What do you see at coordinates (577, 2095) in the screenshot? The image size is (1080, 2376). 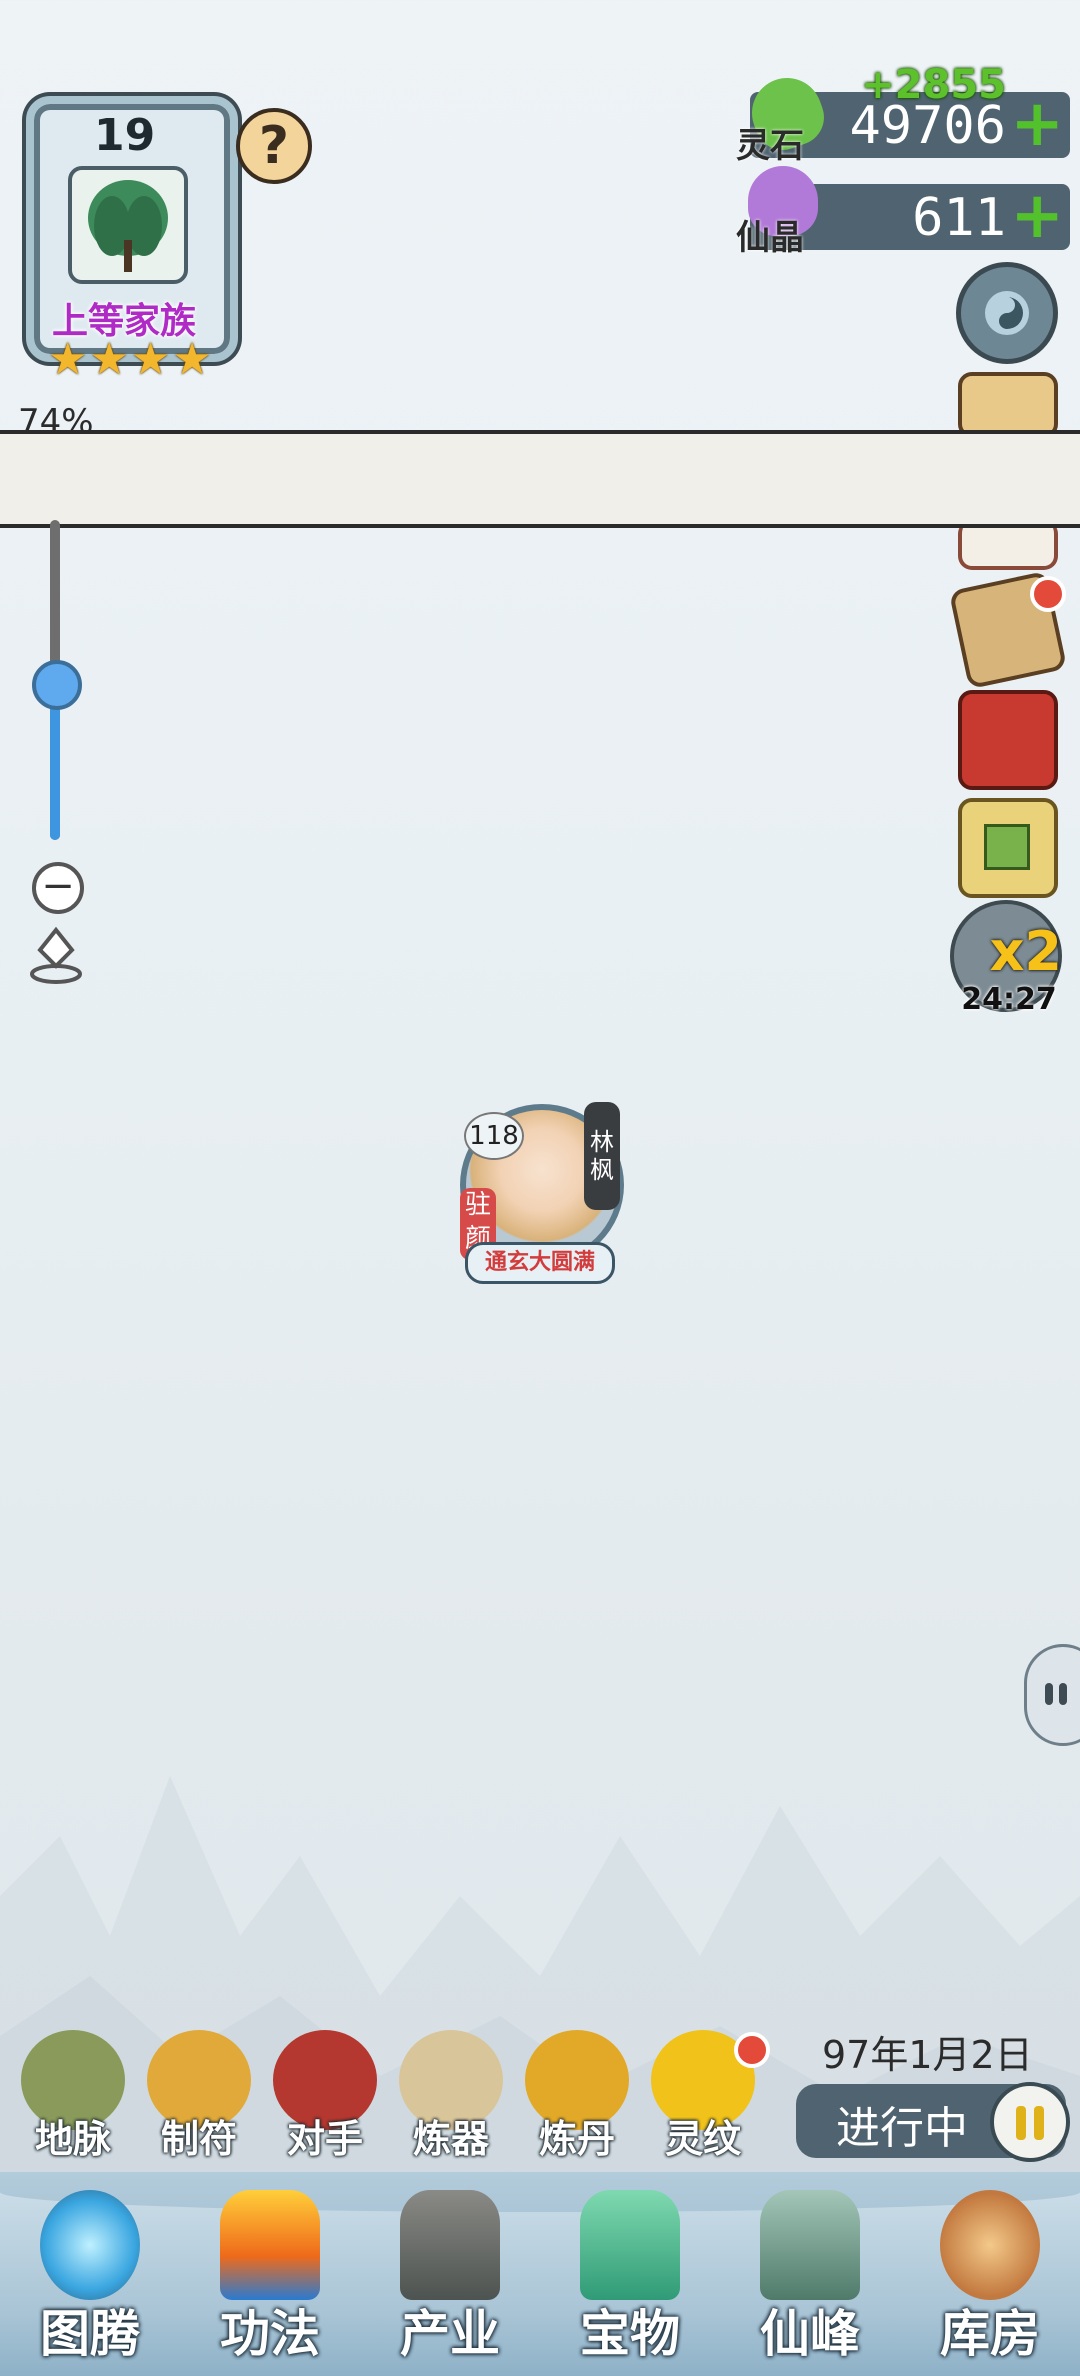 I see `action-alchemy: 炼丹` at bounding box center [577, 2095].